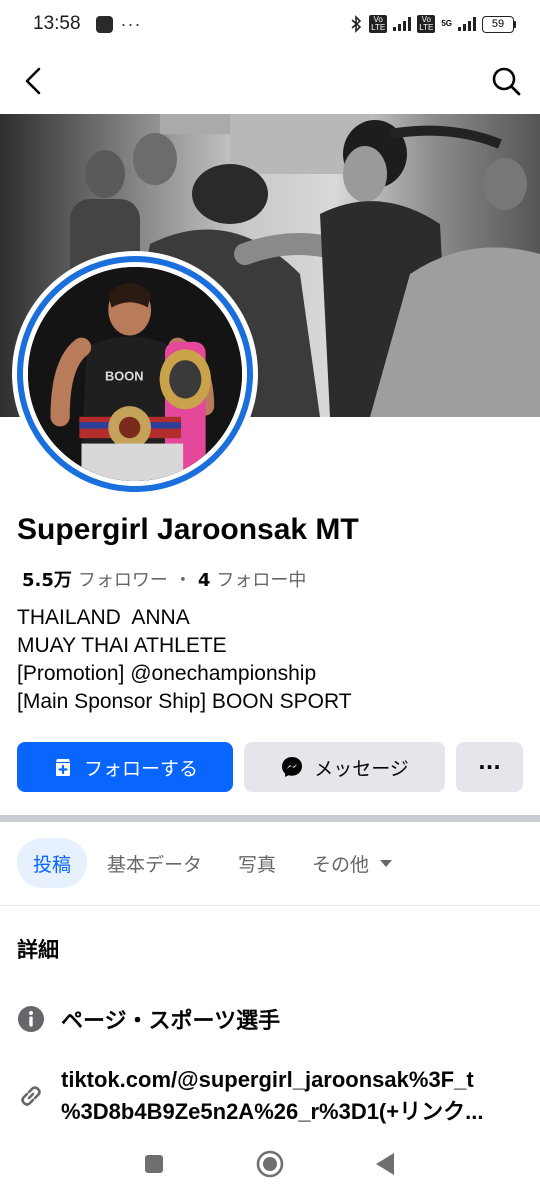 The width and height of the screenshot is (540, 1199). Describe the element at coordinates (57, 23) in the screenshot. I see `status-time: 13:58` at that location.